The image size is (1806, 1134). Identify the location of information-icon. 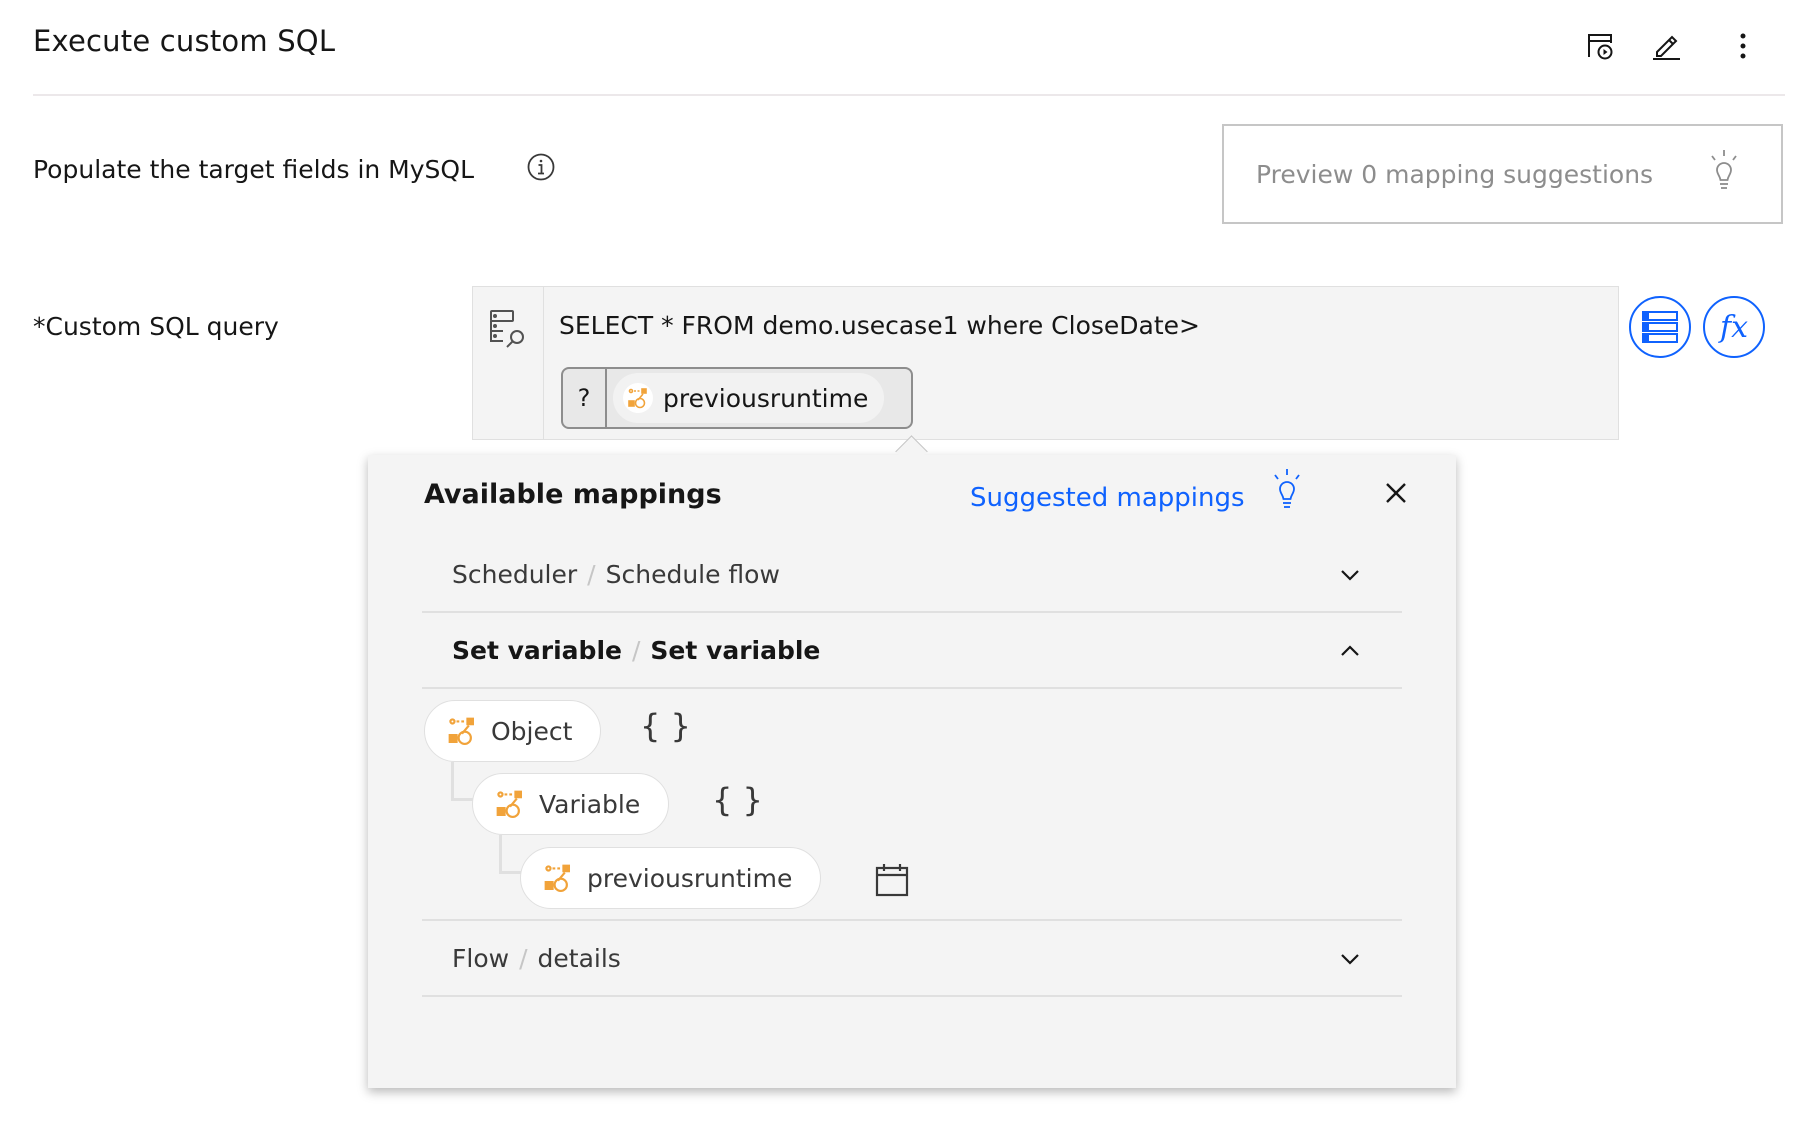
(541, 167).